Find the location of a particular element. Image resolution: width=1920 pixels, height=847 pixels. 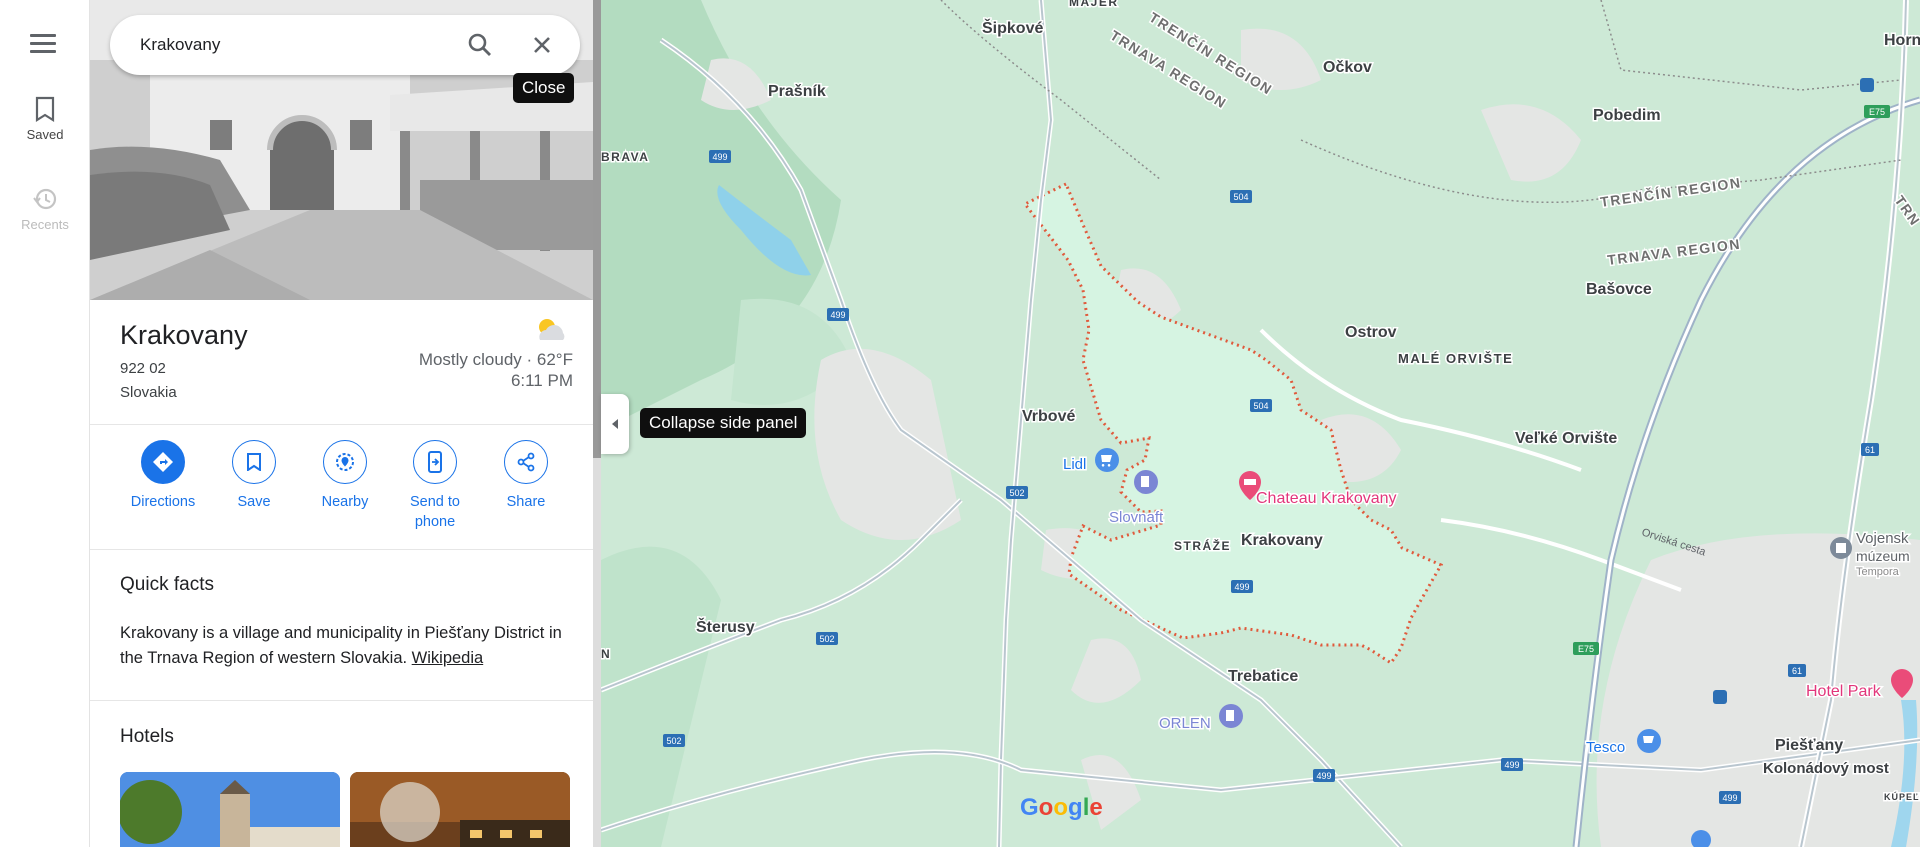

map-label-straze: STRÁŽE is located at coordinates (1202, 545).